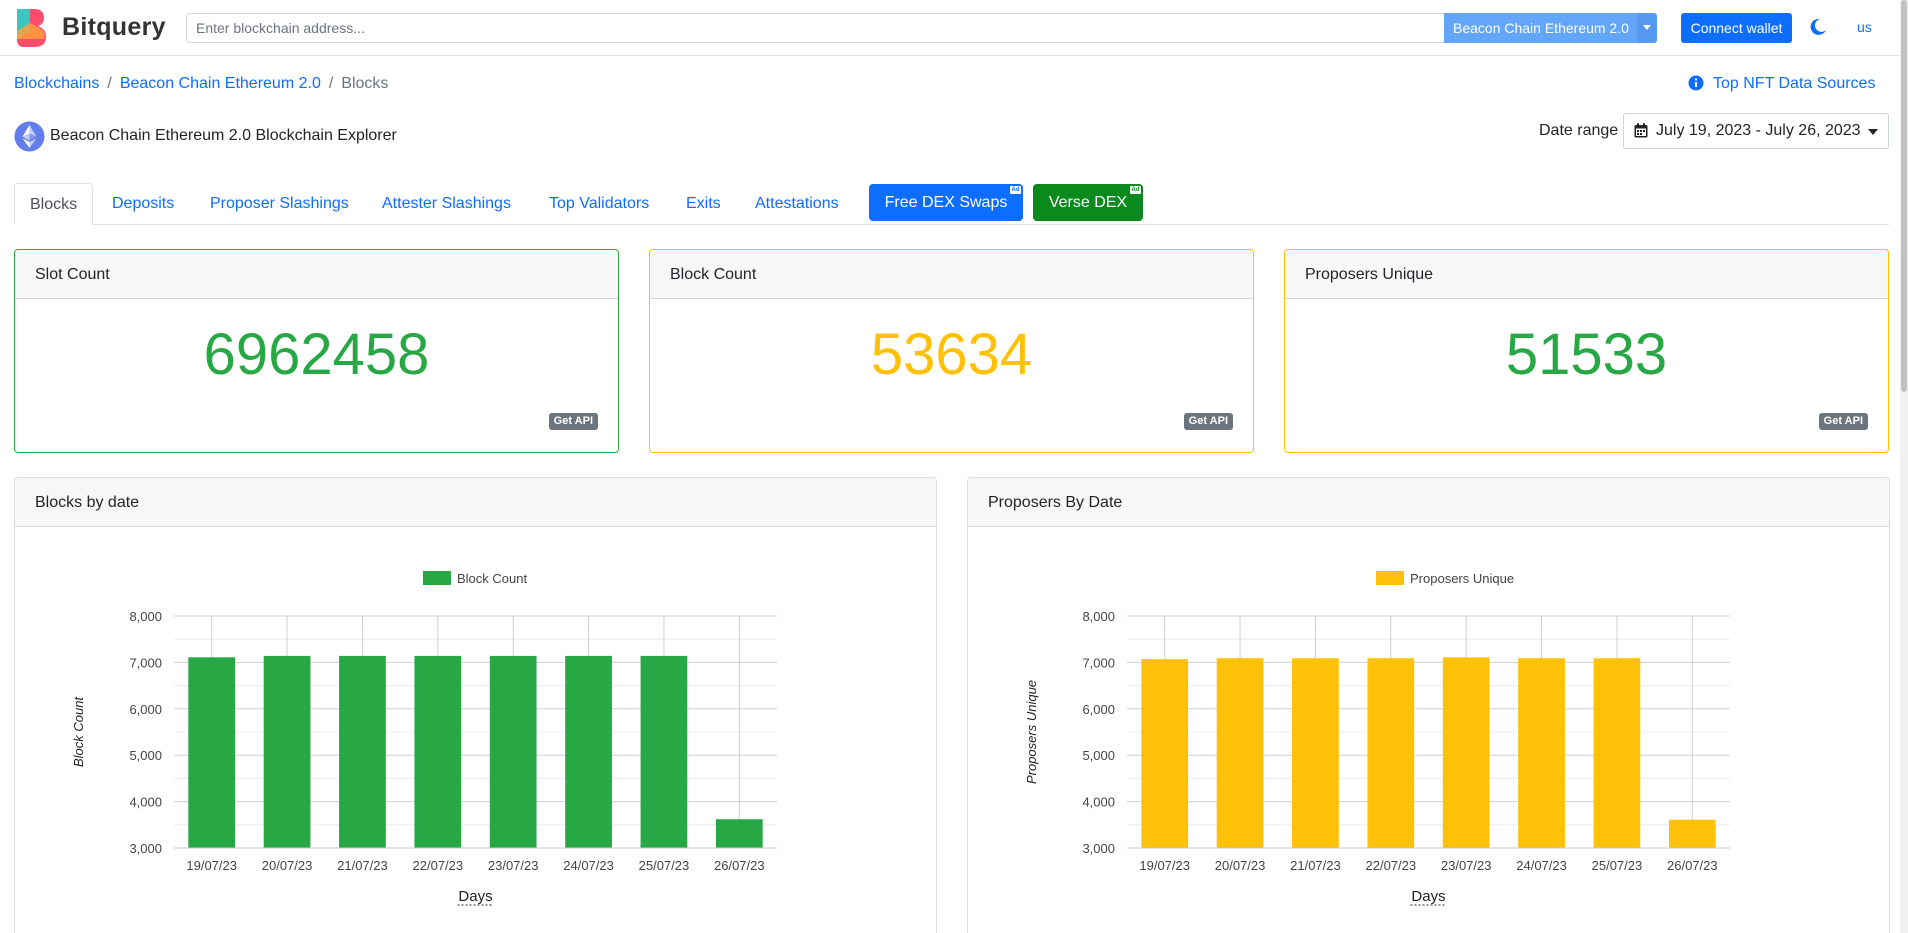 The width and height of the screenshot is (1908, 933). I want to click on tab-attester-slashings: Attester Slashings, so click(446, 204).